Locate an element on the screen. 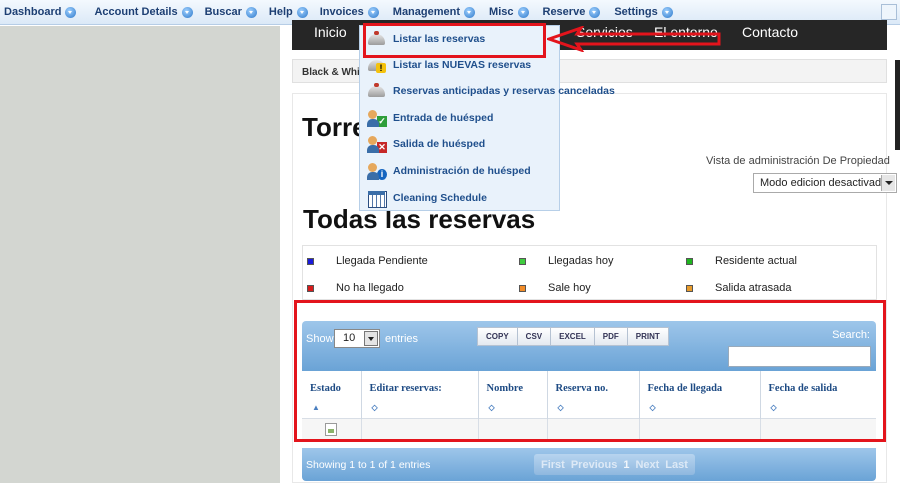  menu-label: Dashboard is located at coordinates (33, 12).